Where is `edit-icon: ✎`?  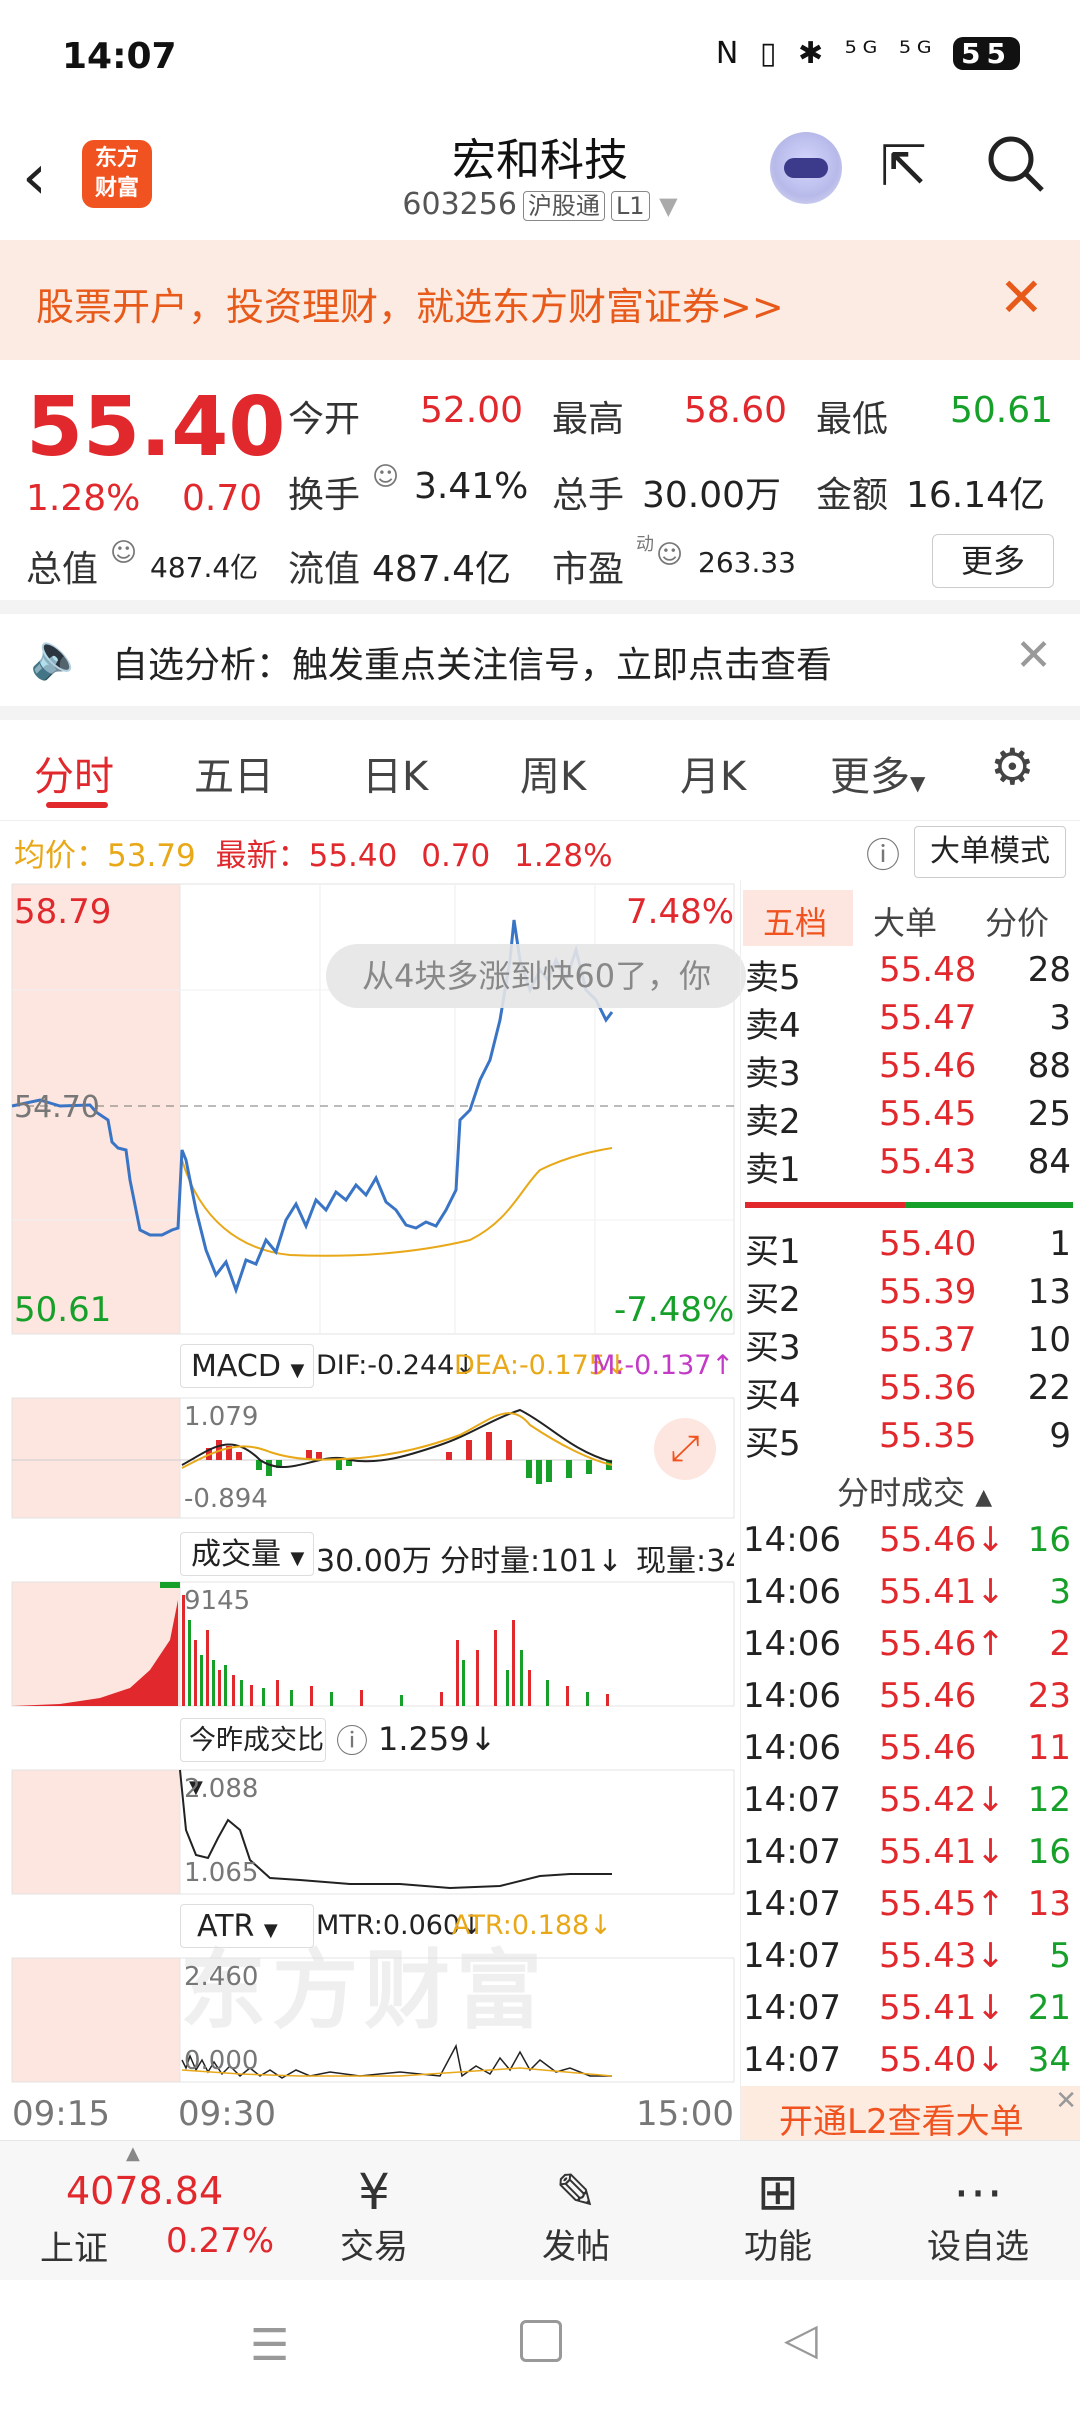
edit-icon: ✎ is located at coordinates (576, 2192).